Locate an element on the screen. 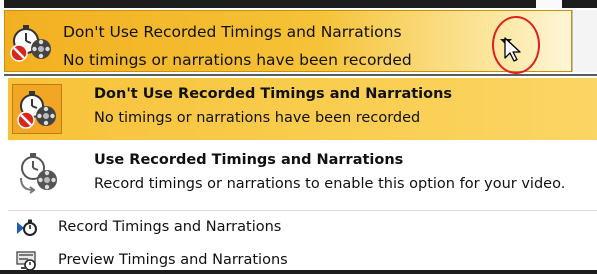  preview-timings-icon is located at coordinates (26, 261).